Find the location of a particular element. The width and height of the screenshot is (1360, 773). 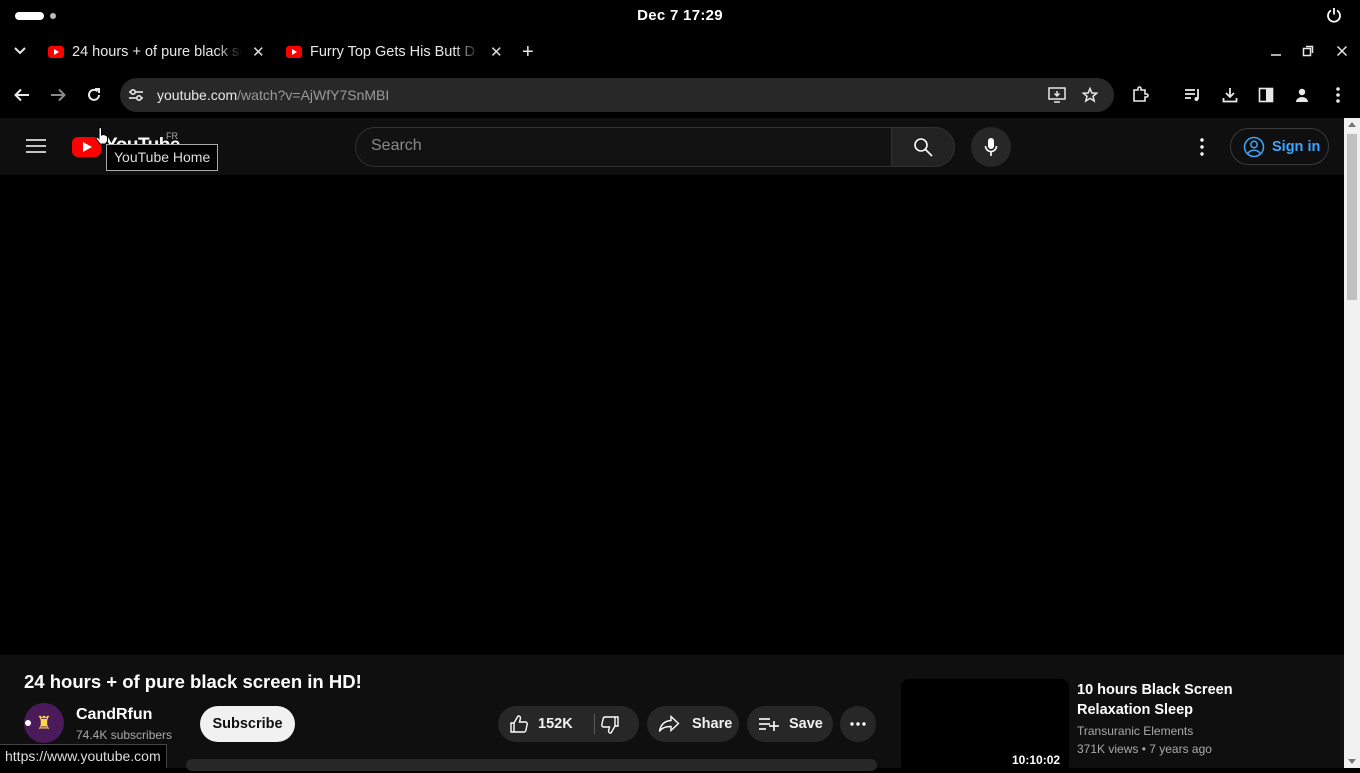

thumbs-up-icon is located at coordinates (519, 724).